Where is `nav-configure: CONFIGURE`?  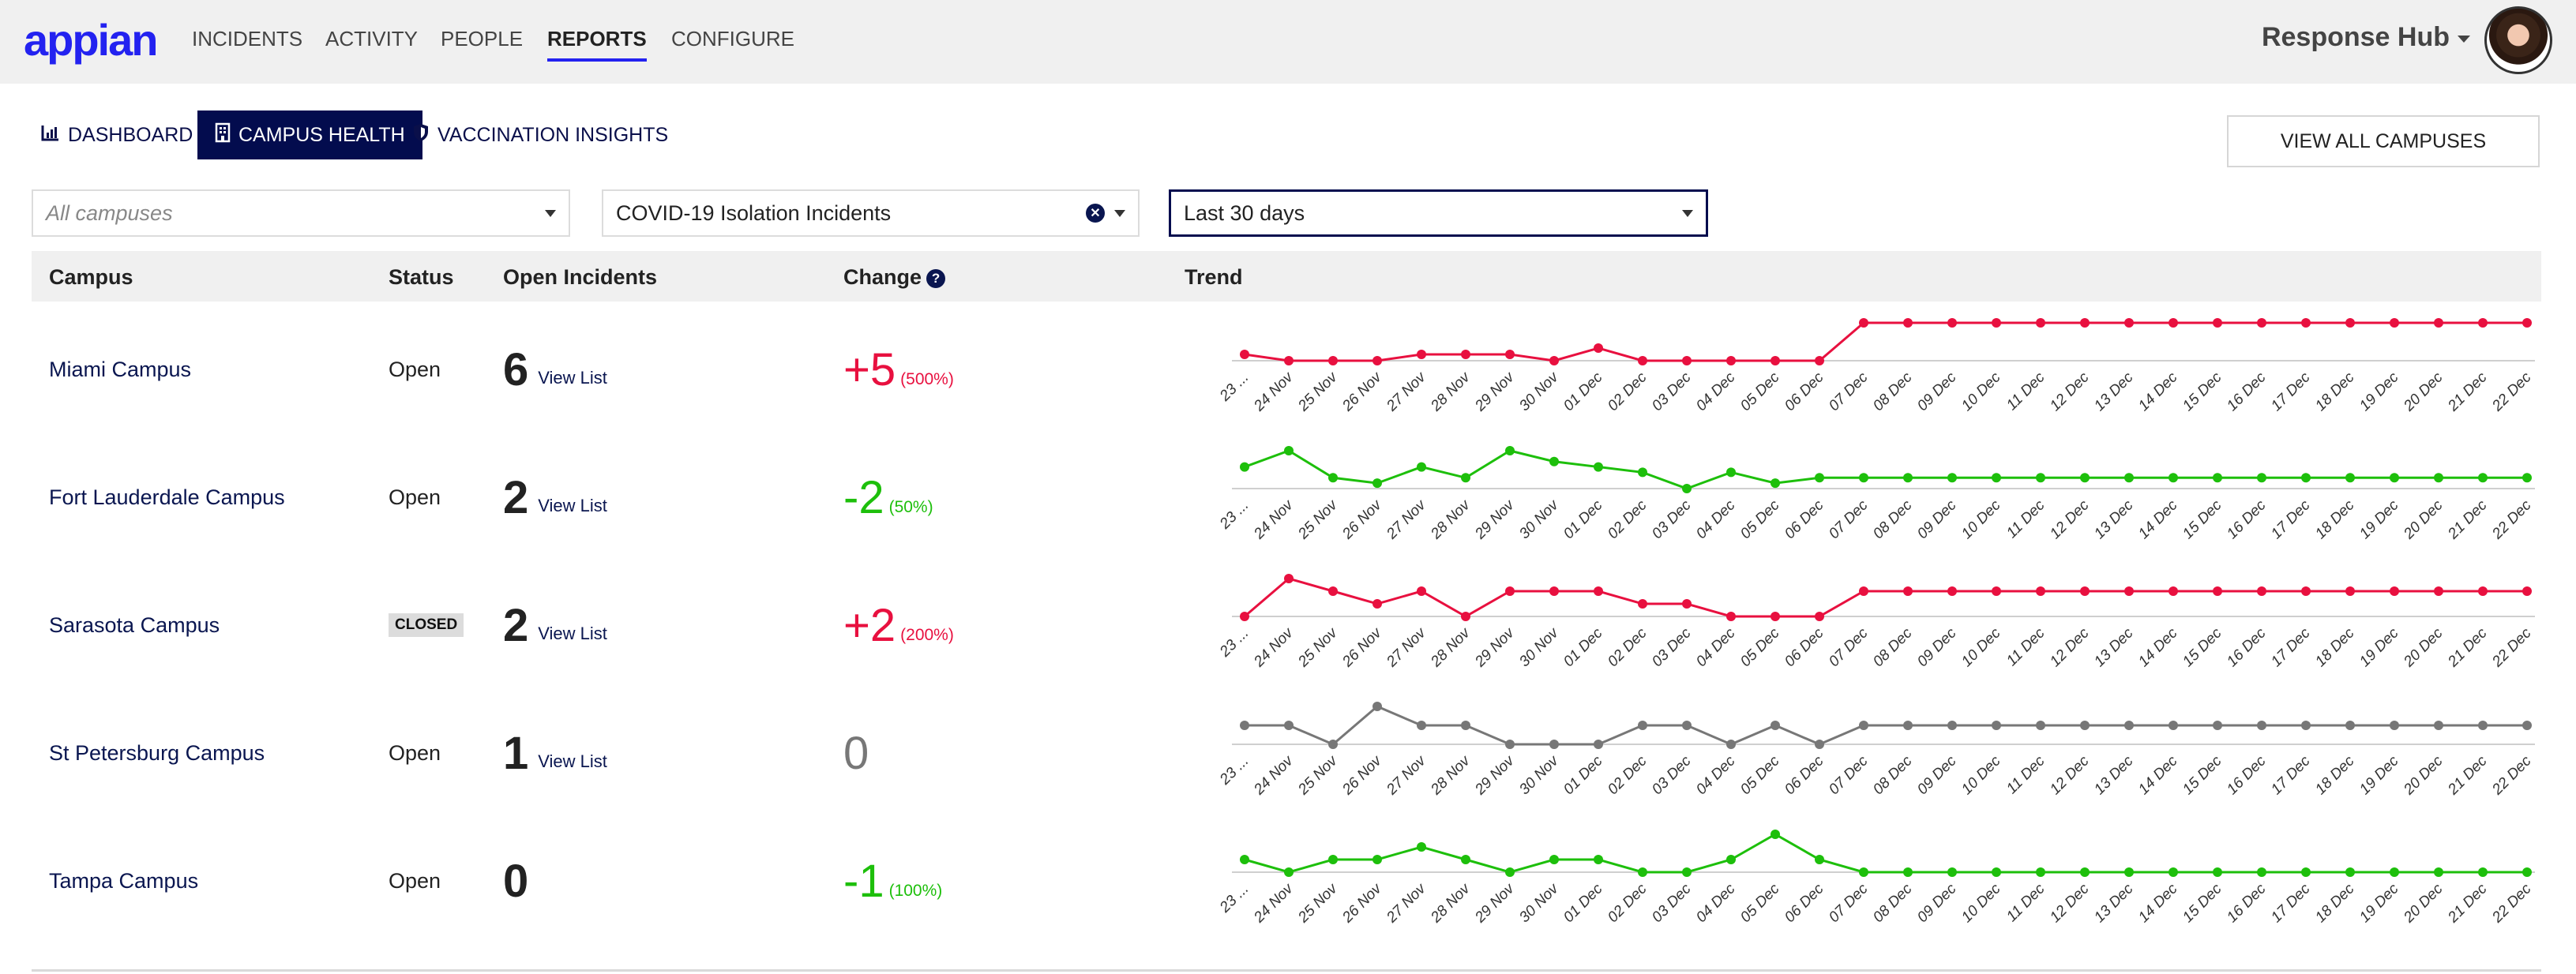 nav-configure: CONFIGURE is located at coordinates (732, 39).